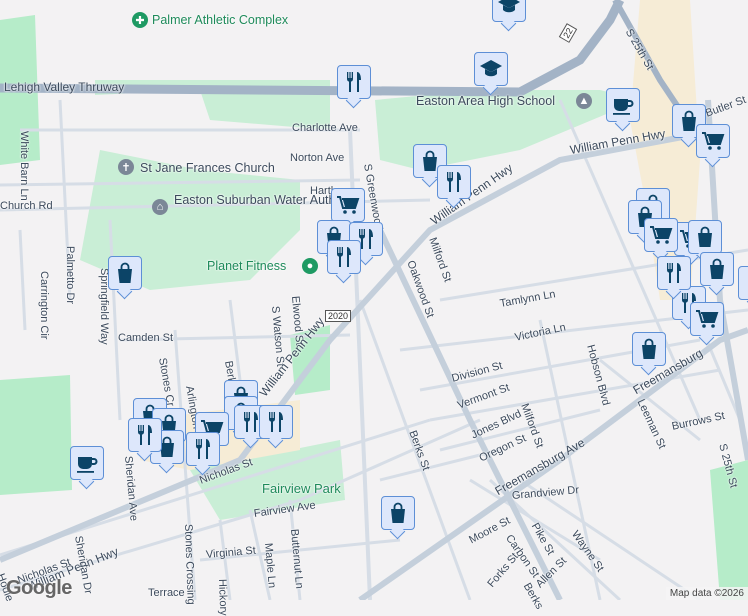  What do you see at coordinates (485, 101) in the screenshot?
I see `poi-easton-area-high-school: Easton Area High School` at bounding box center [485, 101].